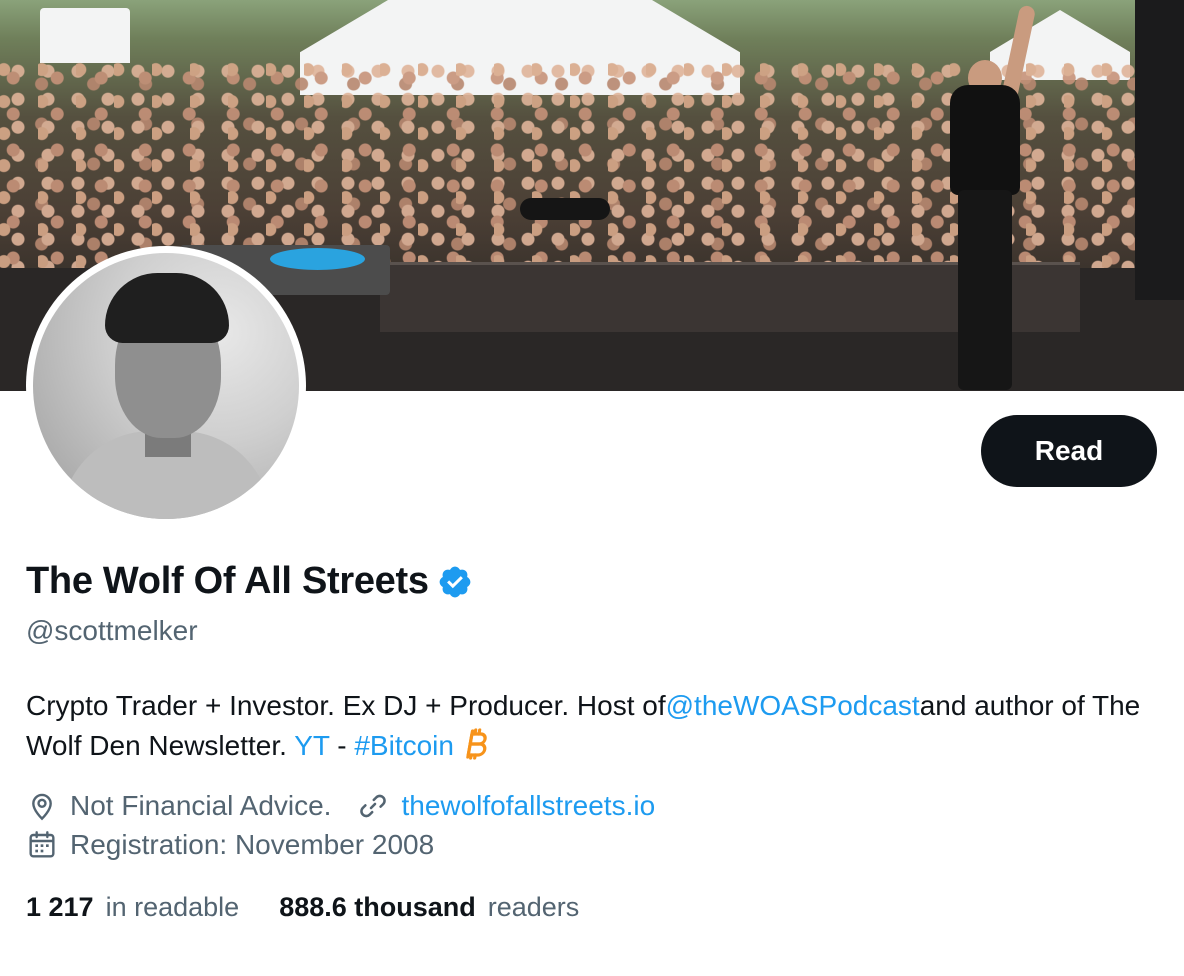 This screenshot has height=976, width=1184. I want to click on banner-speaker, so click(1159, 150).